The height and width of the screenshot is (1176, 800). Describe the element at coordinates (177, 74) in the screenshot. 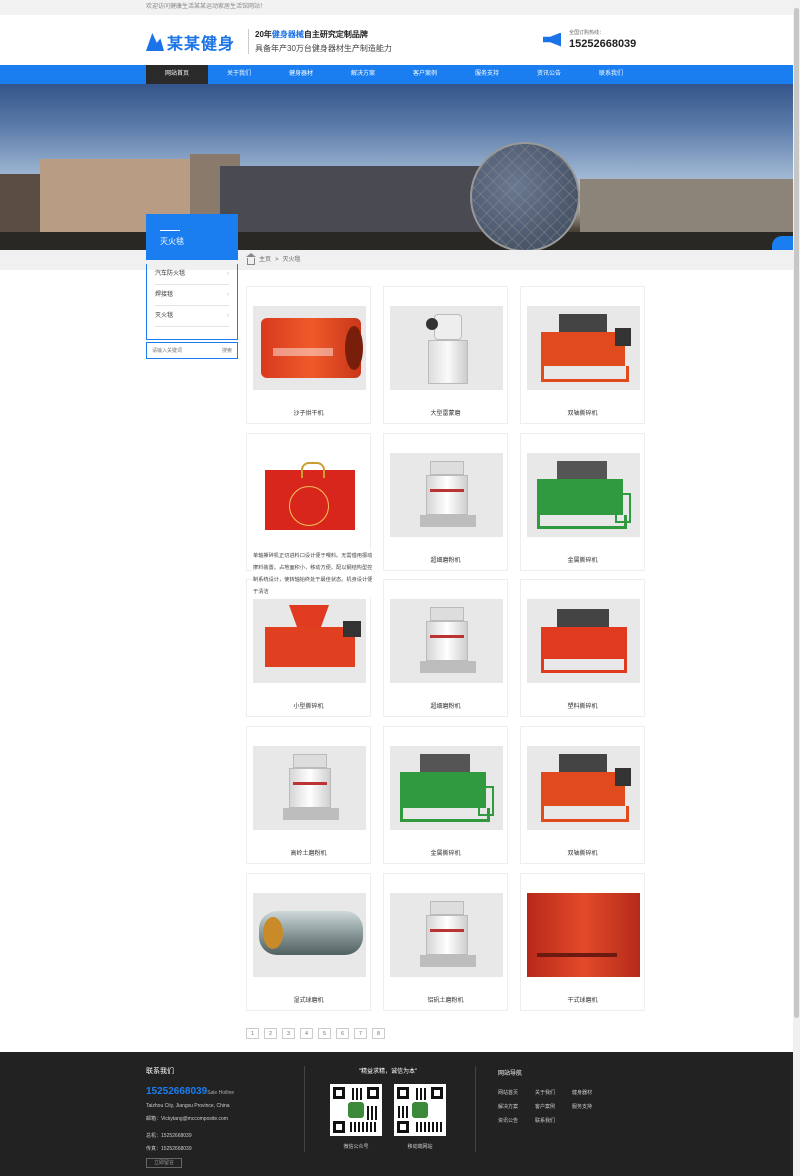

I see `nav-item-home: 网站首页` at that location.